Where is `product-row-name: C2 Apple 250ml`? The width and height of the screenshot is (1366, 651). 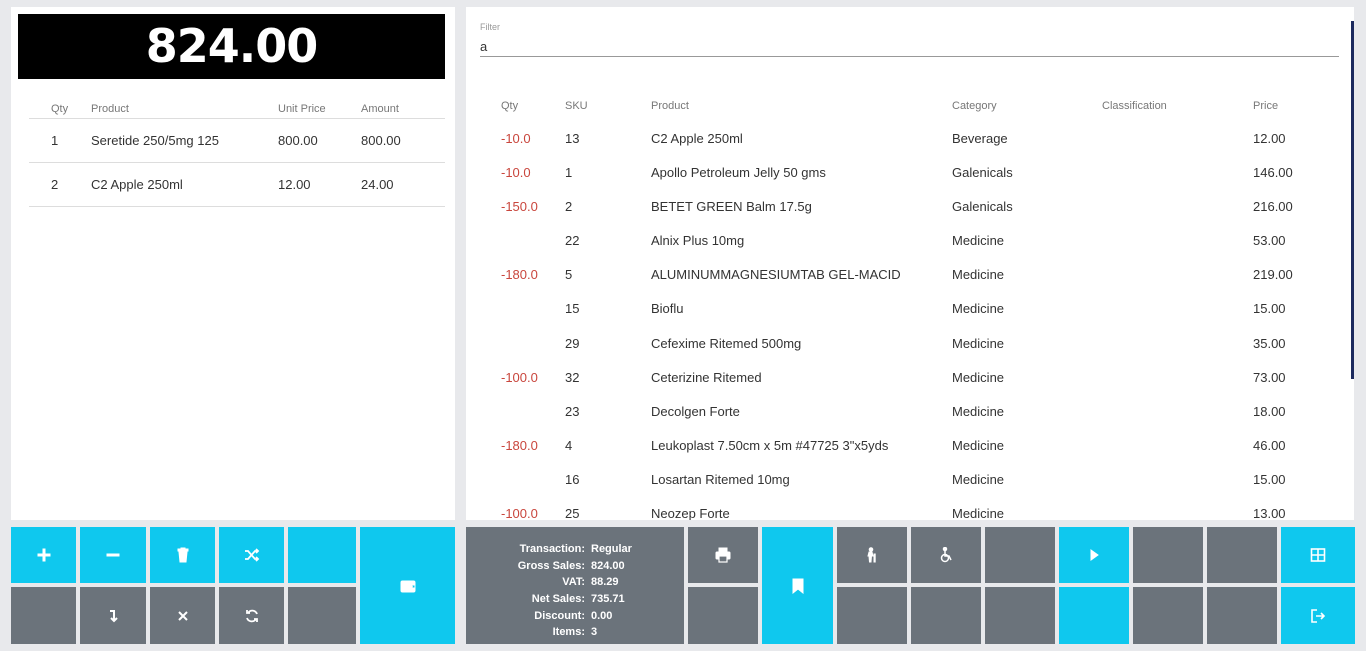 product-row-name: C2 Apple 250ml is located at coordinates (697, 138).